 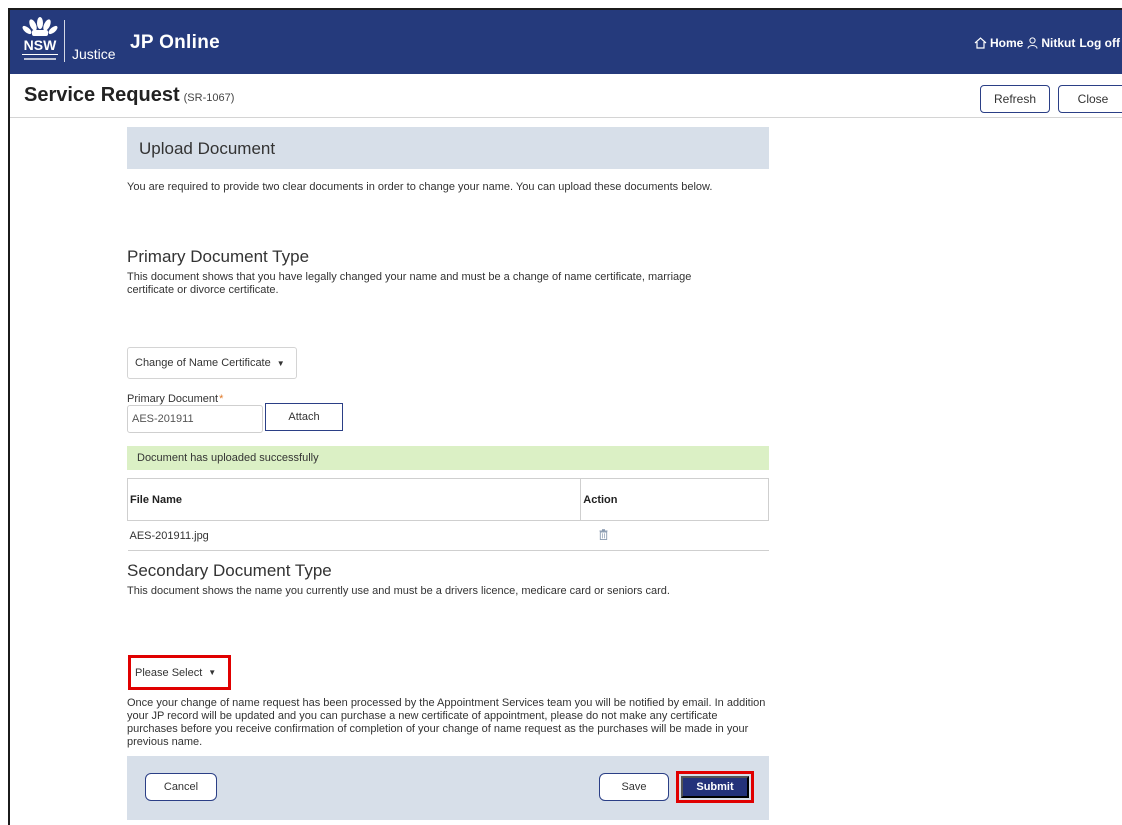 I want to click on primary-document-type-value: Change of Name Certificate, so click(x=203, y=363).